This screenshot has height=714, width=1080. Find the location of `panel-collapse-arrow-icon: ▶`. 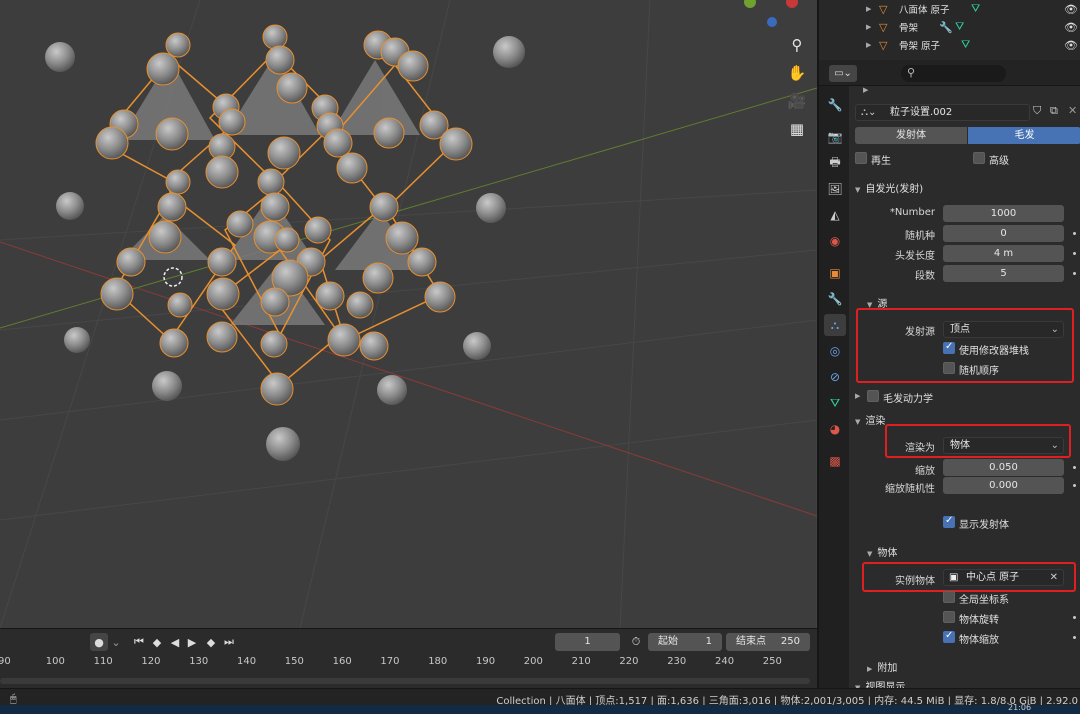

panel-collapse-arrow-icon: ▶ is located at coordinates (865, 90).